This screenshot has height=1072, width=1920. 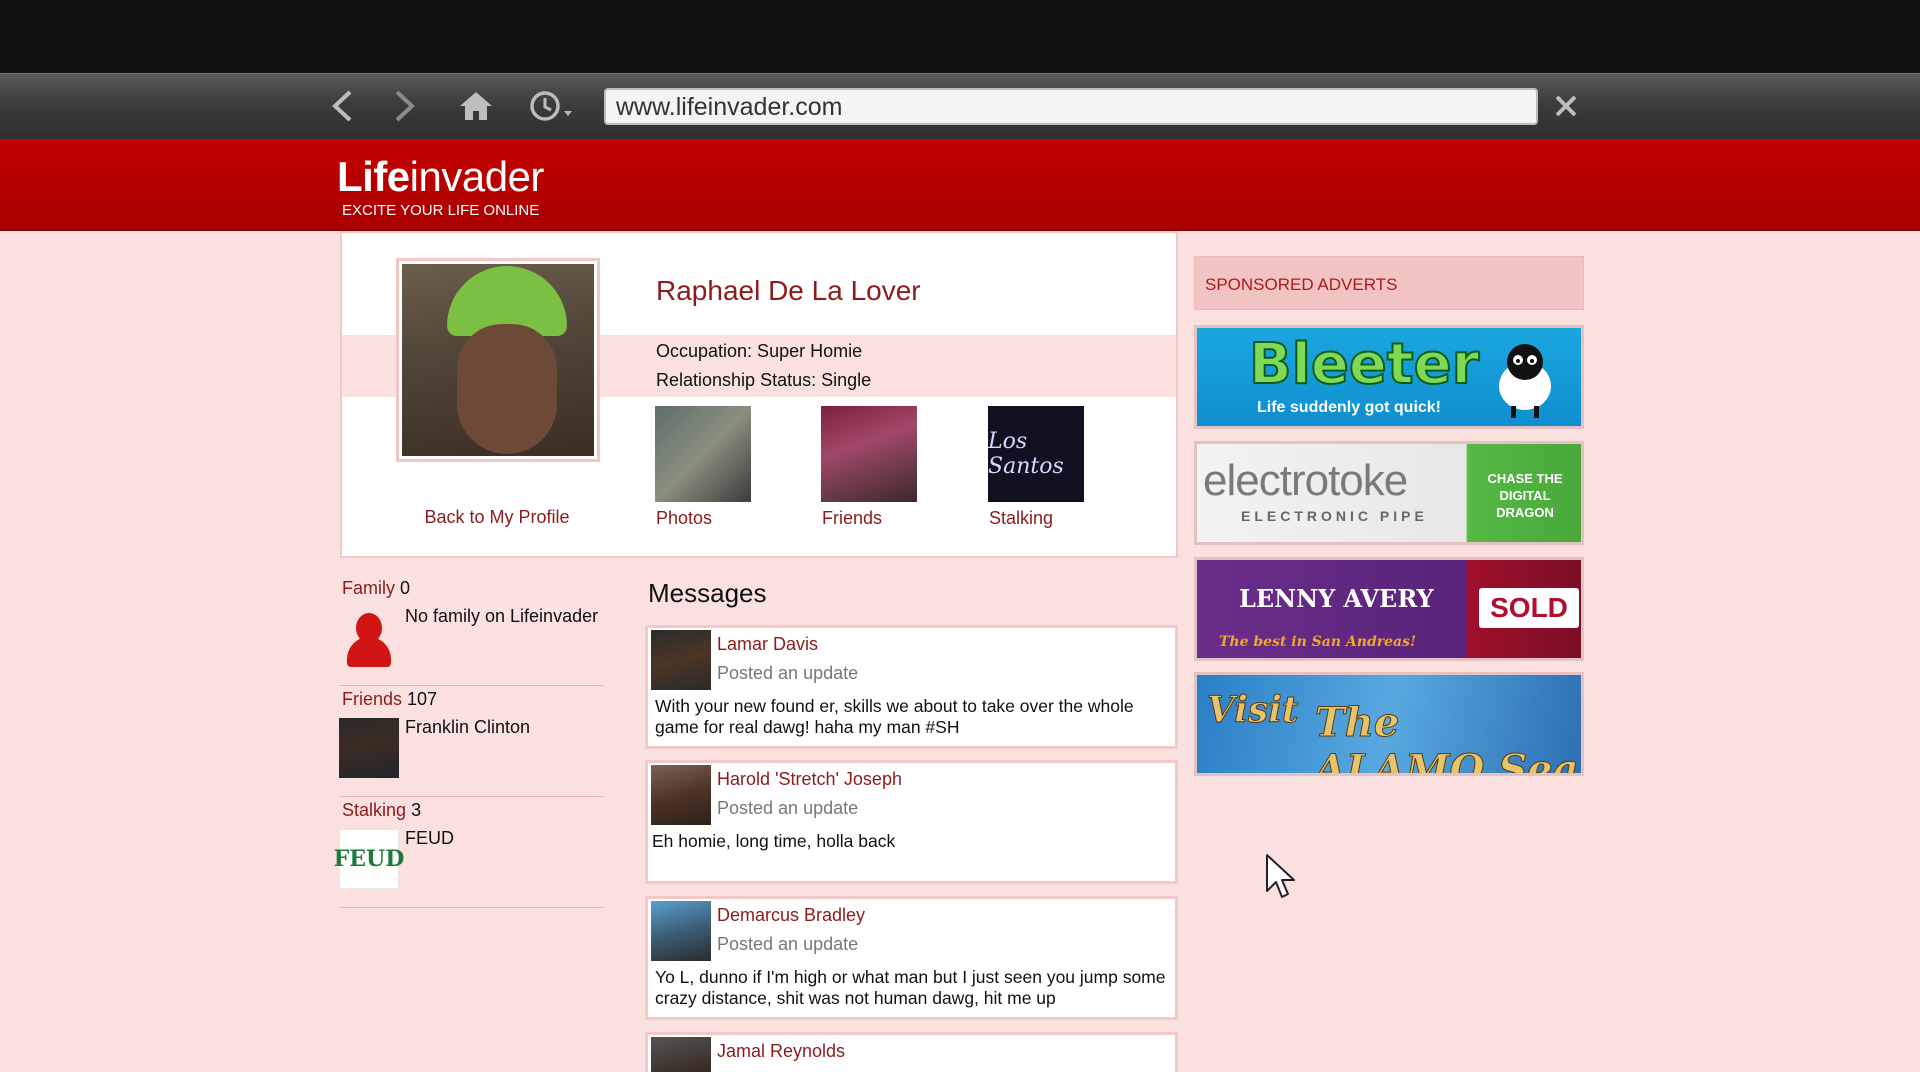 I want to click on family-count: 0, so click(x=405, y=588).